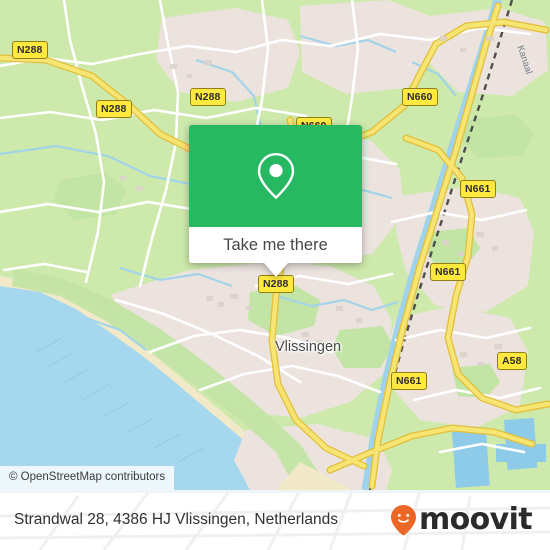 The image size is (550, 550). What do you see at coordinates (308, 347) in the screenshot?
I see `place-label-vlissingen: Vlissingen` at bounding box center [308, 347].